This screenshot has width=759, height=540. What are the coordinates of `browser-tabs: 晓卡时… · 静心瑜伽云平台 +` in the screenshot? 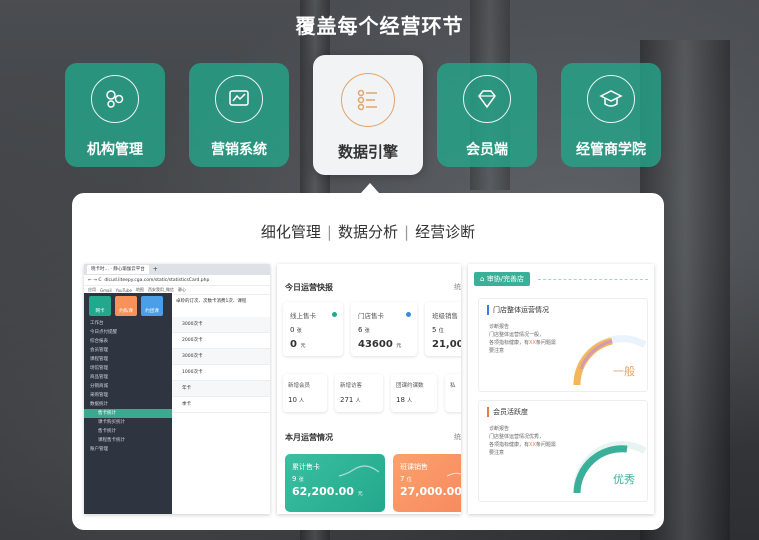 It's located at (177, 269).